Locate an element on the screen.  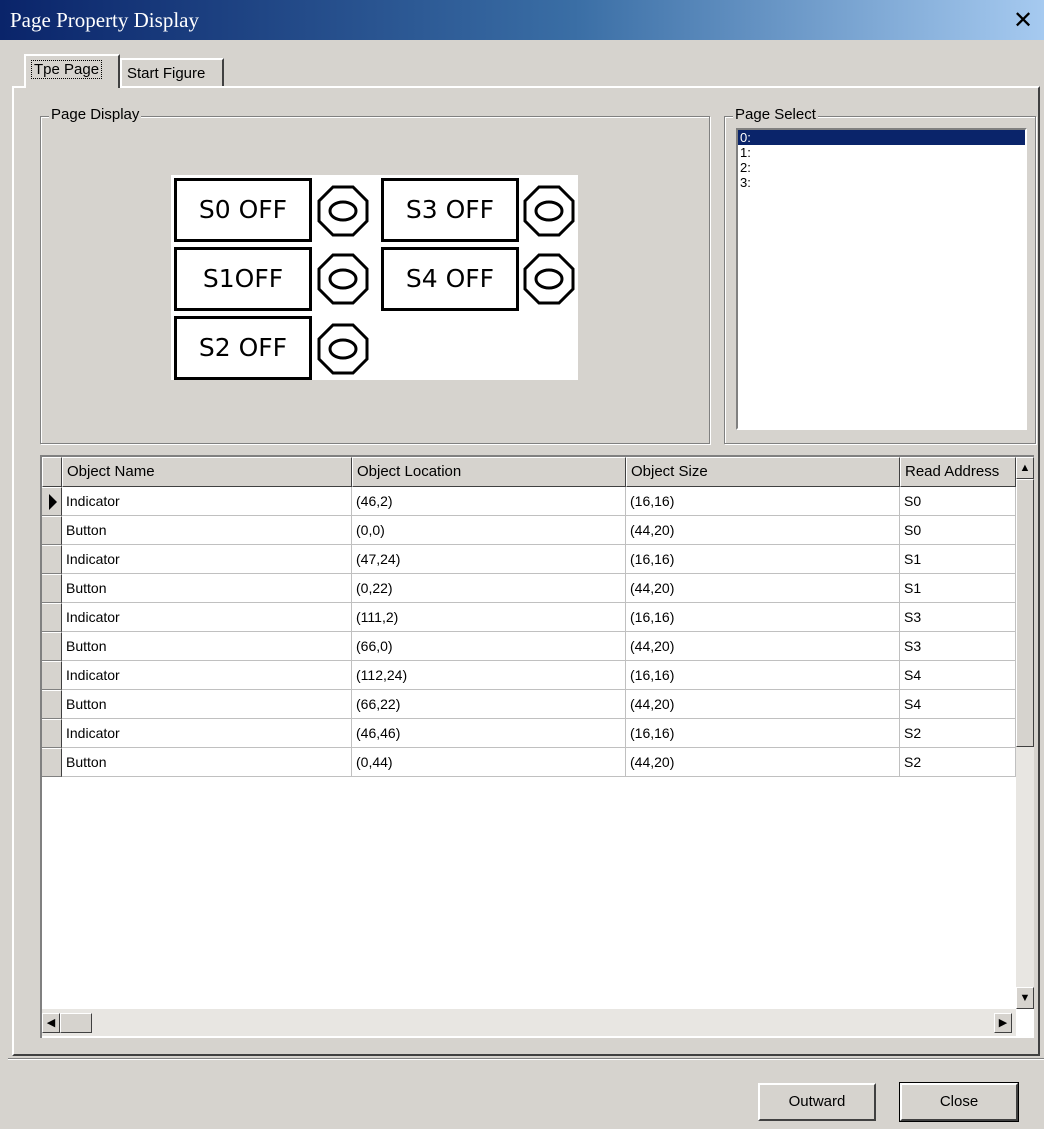
table-row: Button (66,22) (44,20) S4 is located at coordinates (529, 704).